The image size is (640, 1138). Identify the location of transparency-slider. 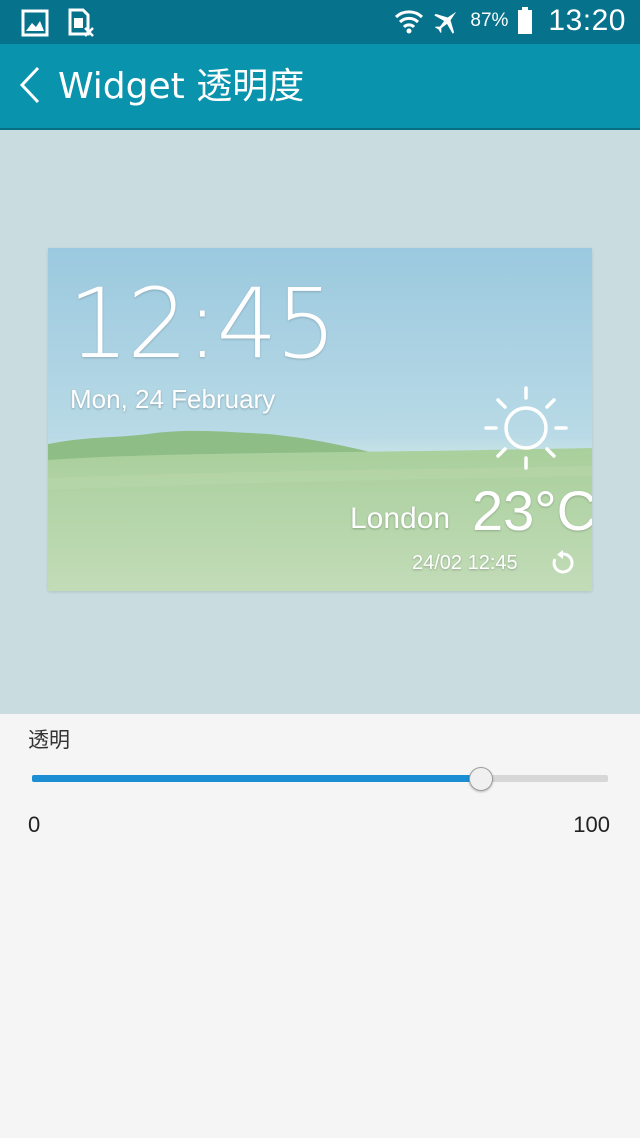
(320, 779).